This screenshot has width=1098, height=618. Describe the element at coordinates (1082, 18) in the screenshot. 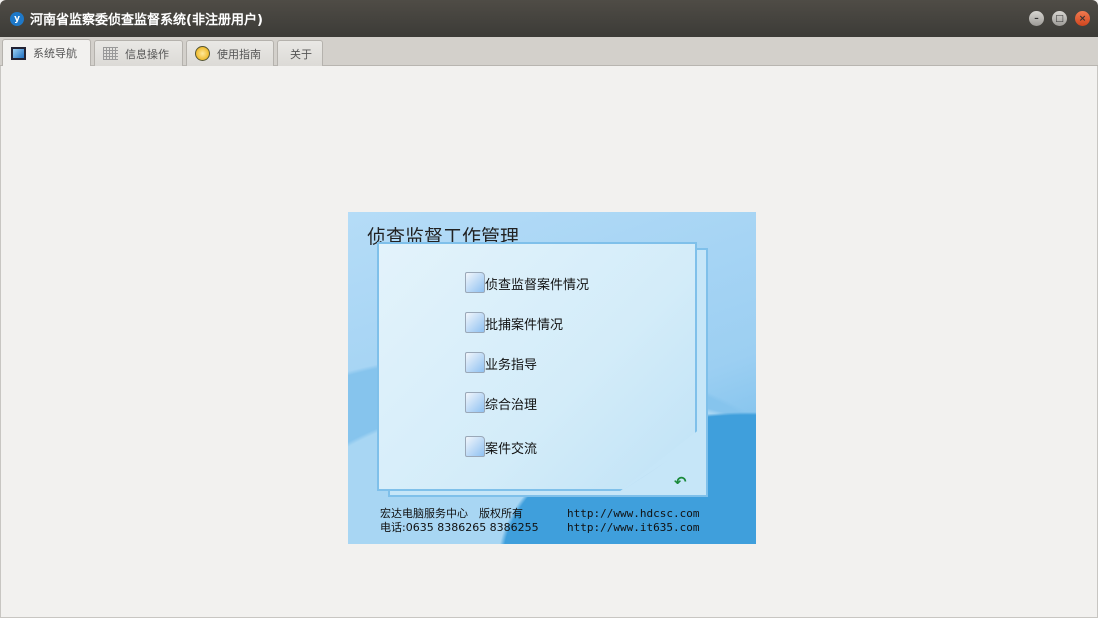

I see `close-button: ×` at that location.